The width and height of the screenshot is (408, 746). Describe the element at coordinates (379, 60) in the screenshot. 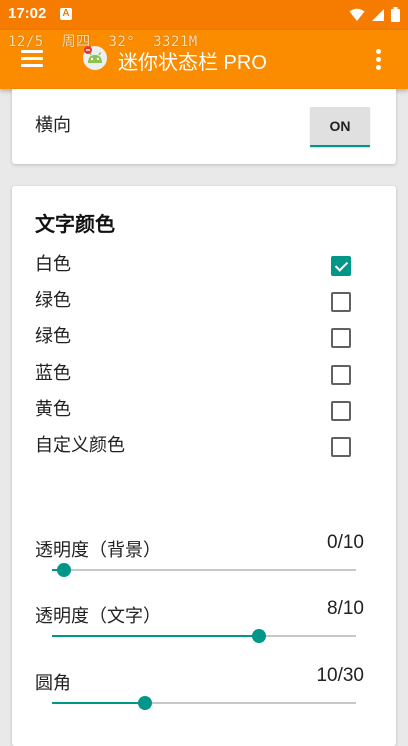

I see `more-options-icon` at that location.